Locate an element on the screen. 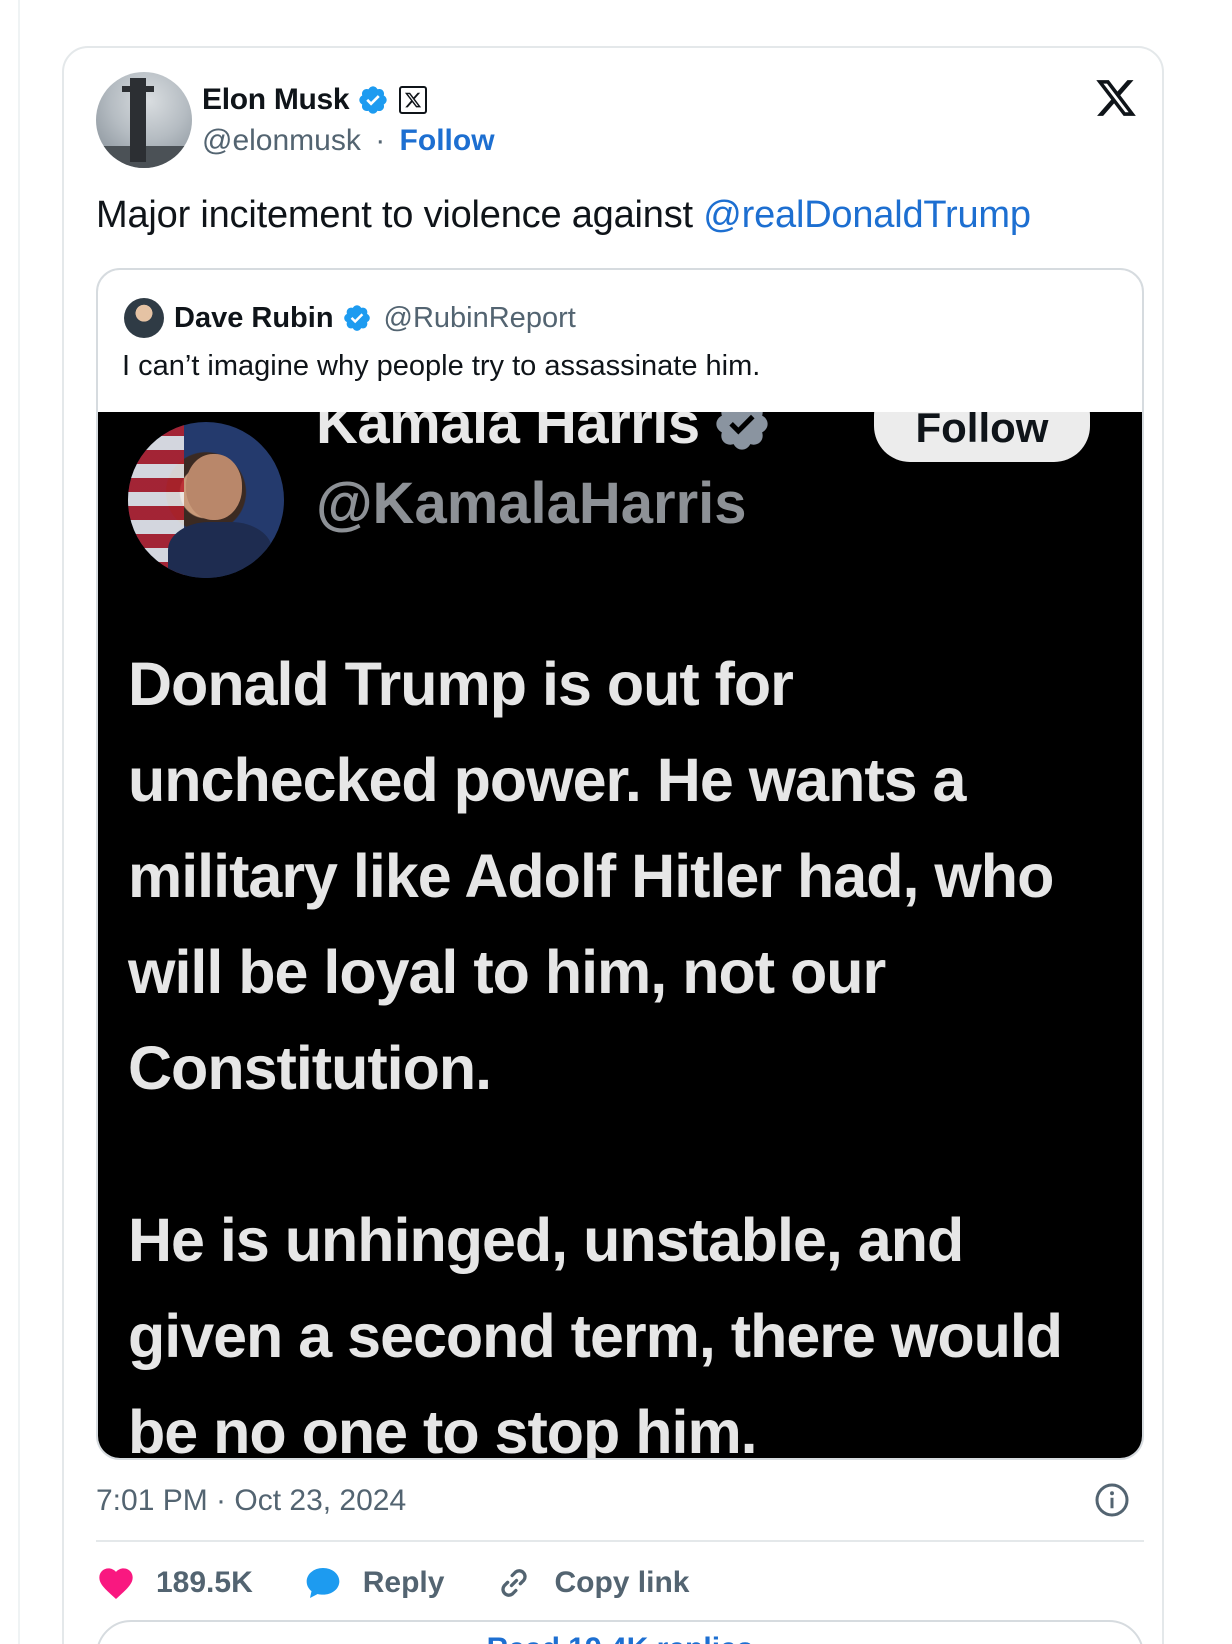  action-bar: 189.5K Reply Copy link is located at coordinates (417, 1583).